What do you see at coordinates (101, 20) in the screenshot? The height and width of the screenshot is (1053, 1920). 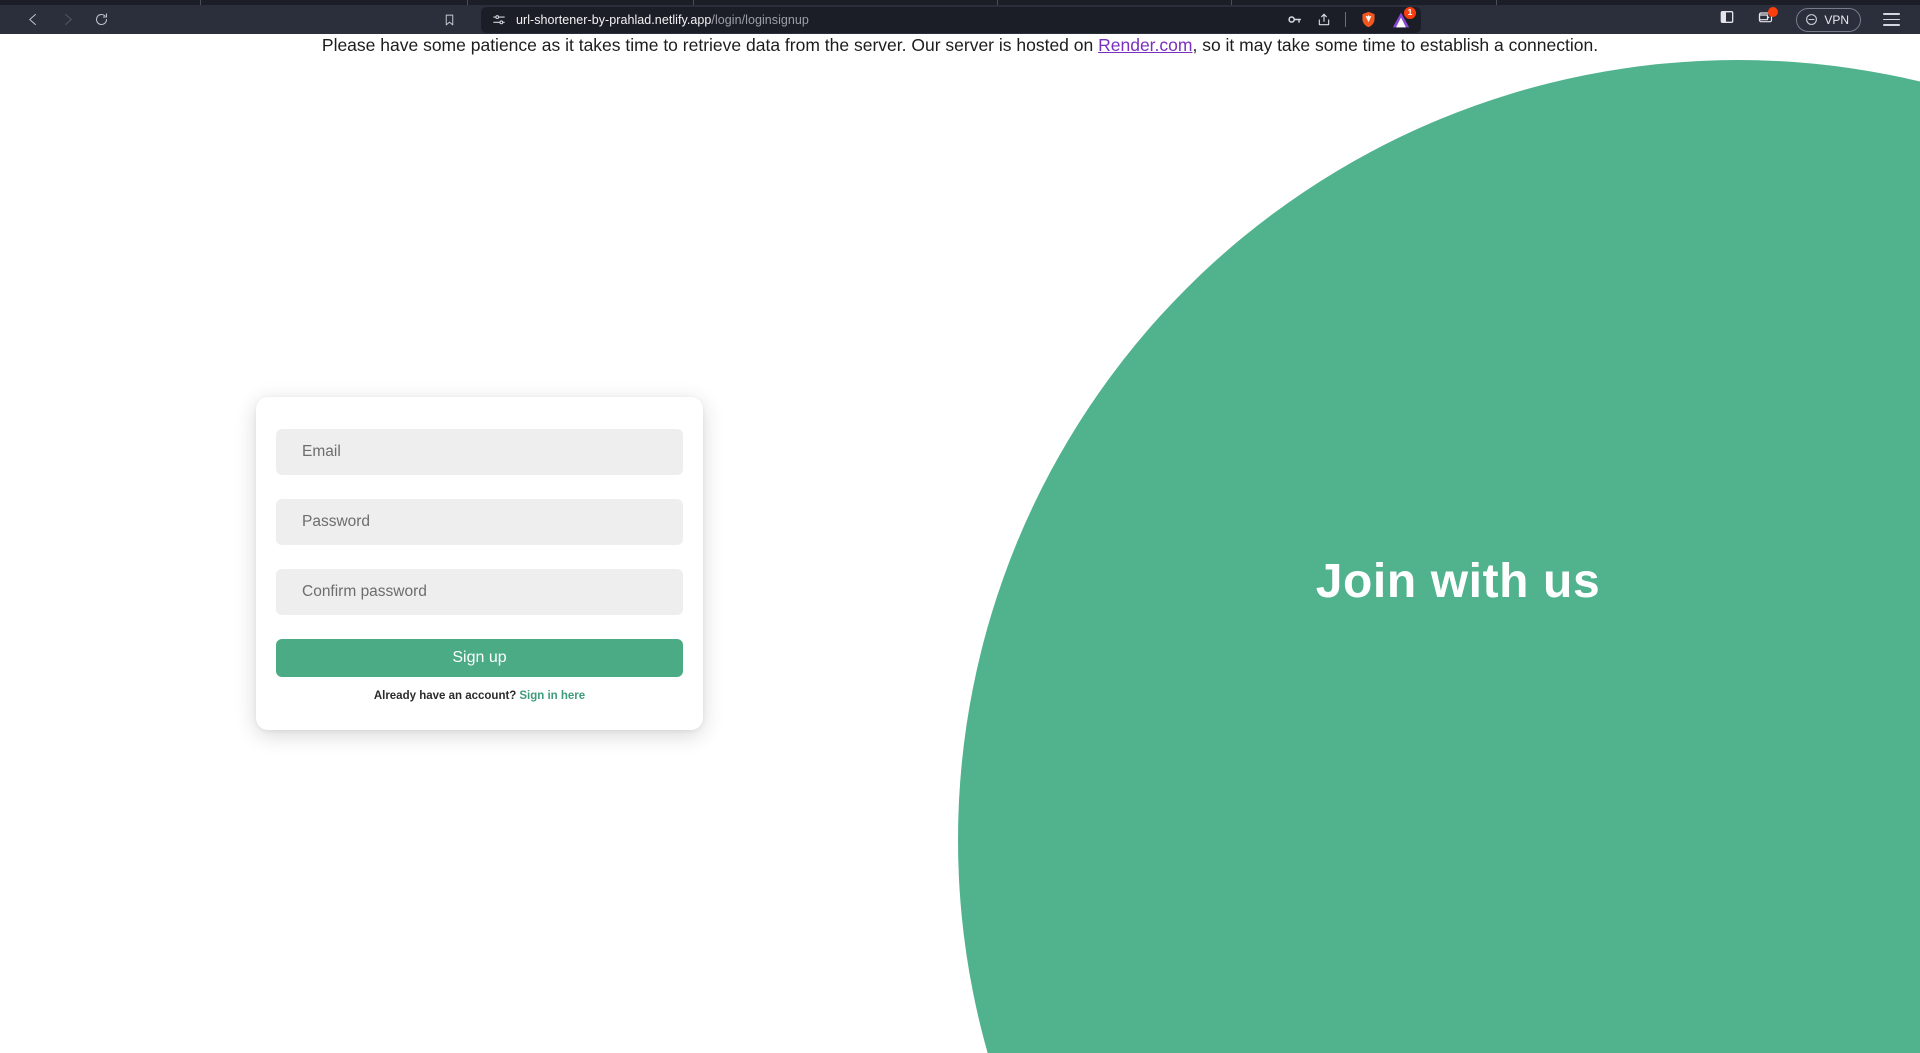 I see `reload-icon` at bounding box center [101, 20].